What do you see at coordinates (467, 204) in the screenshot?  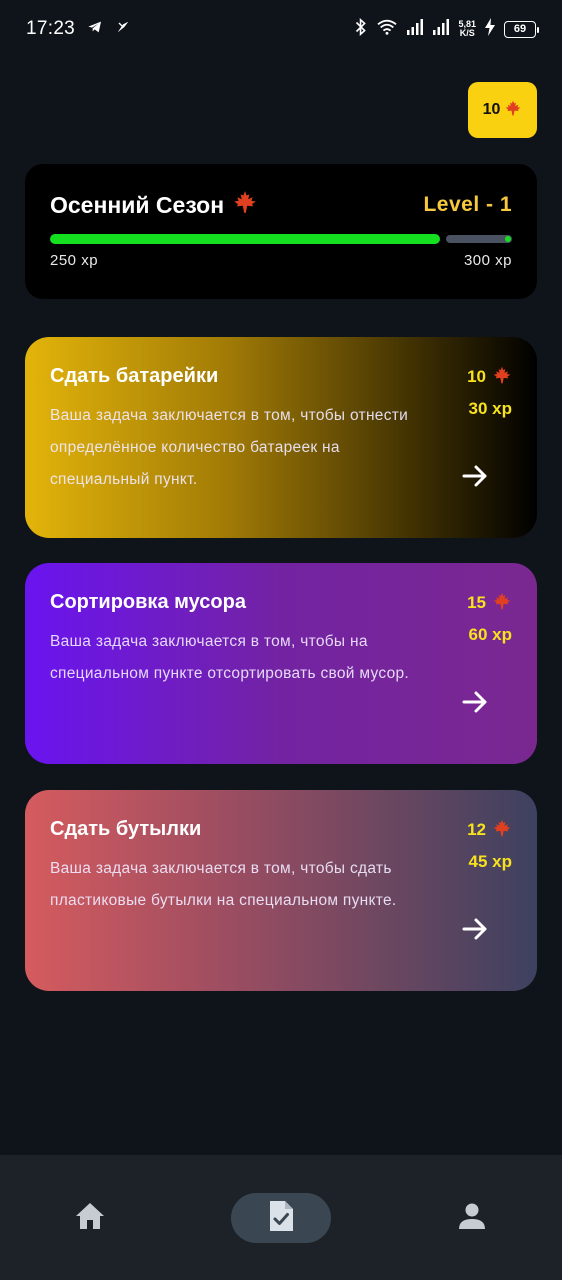 I see `season-level: Level - 1` at bounding box center [467, 204].